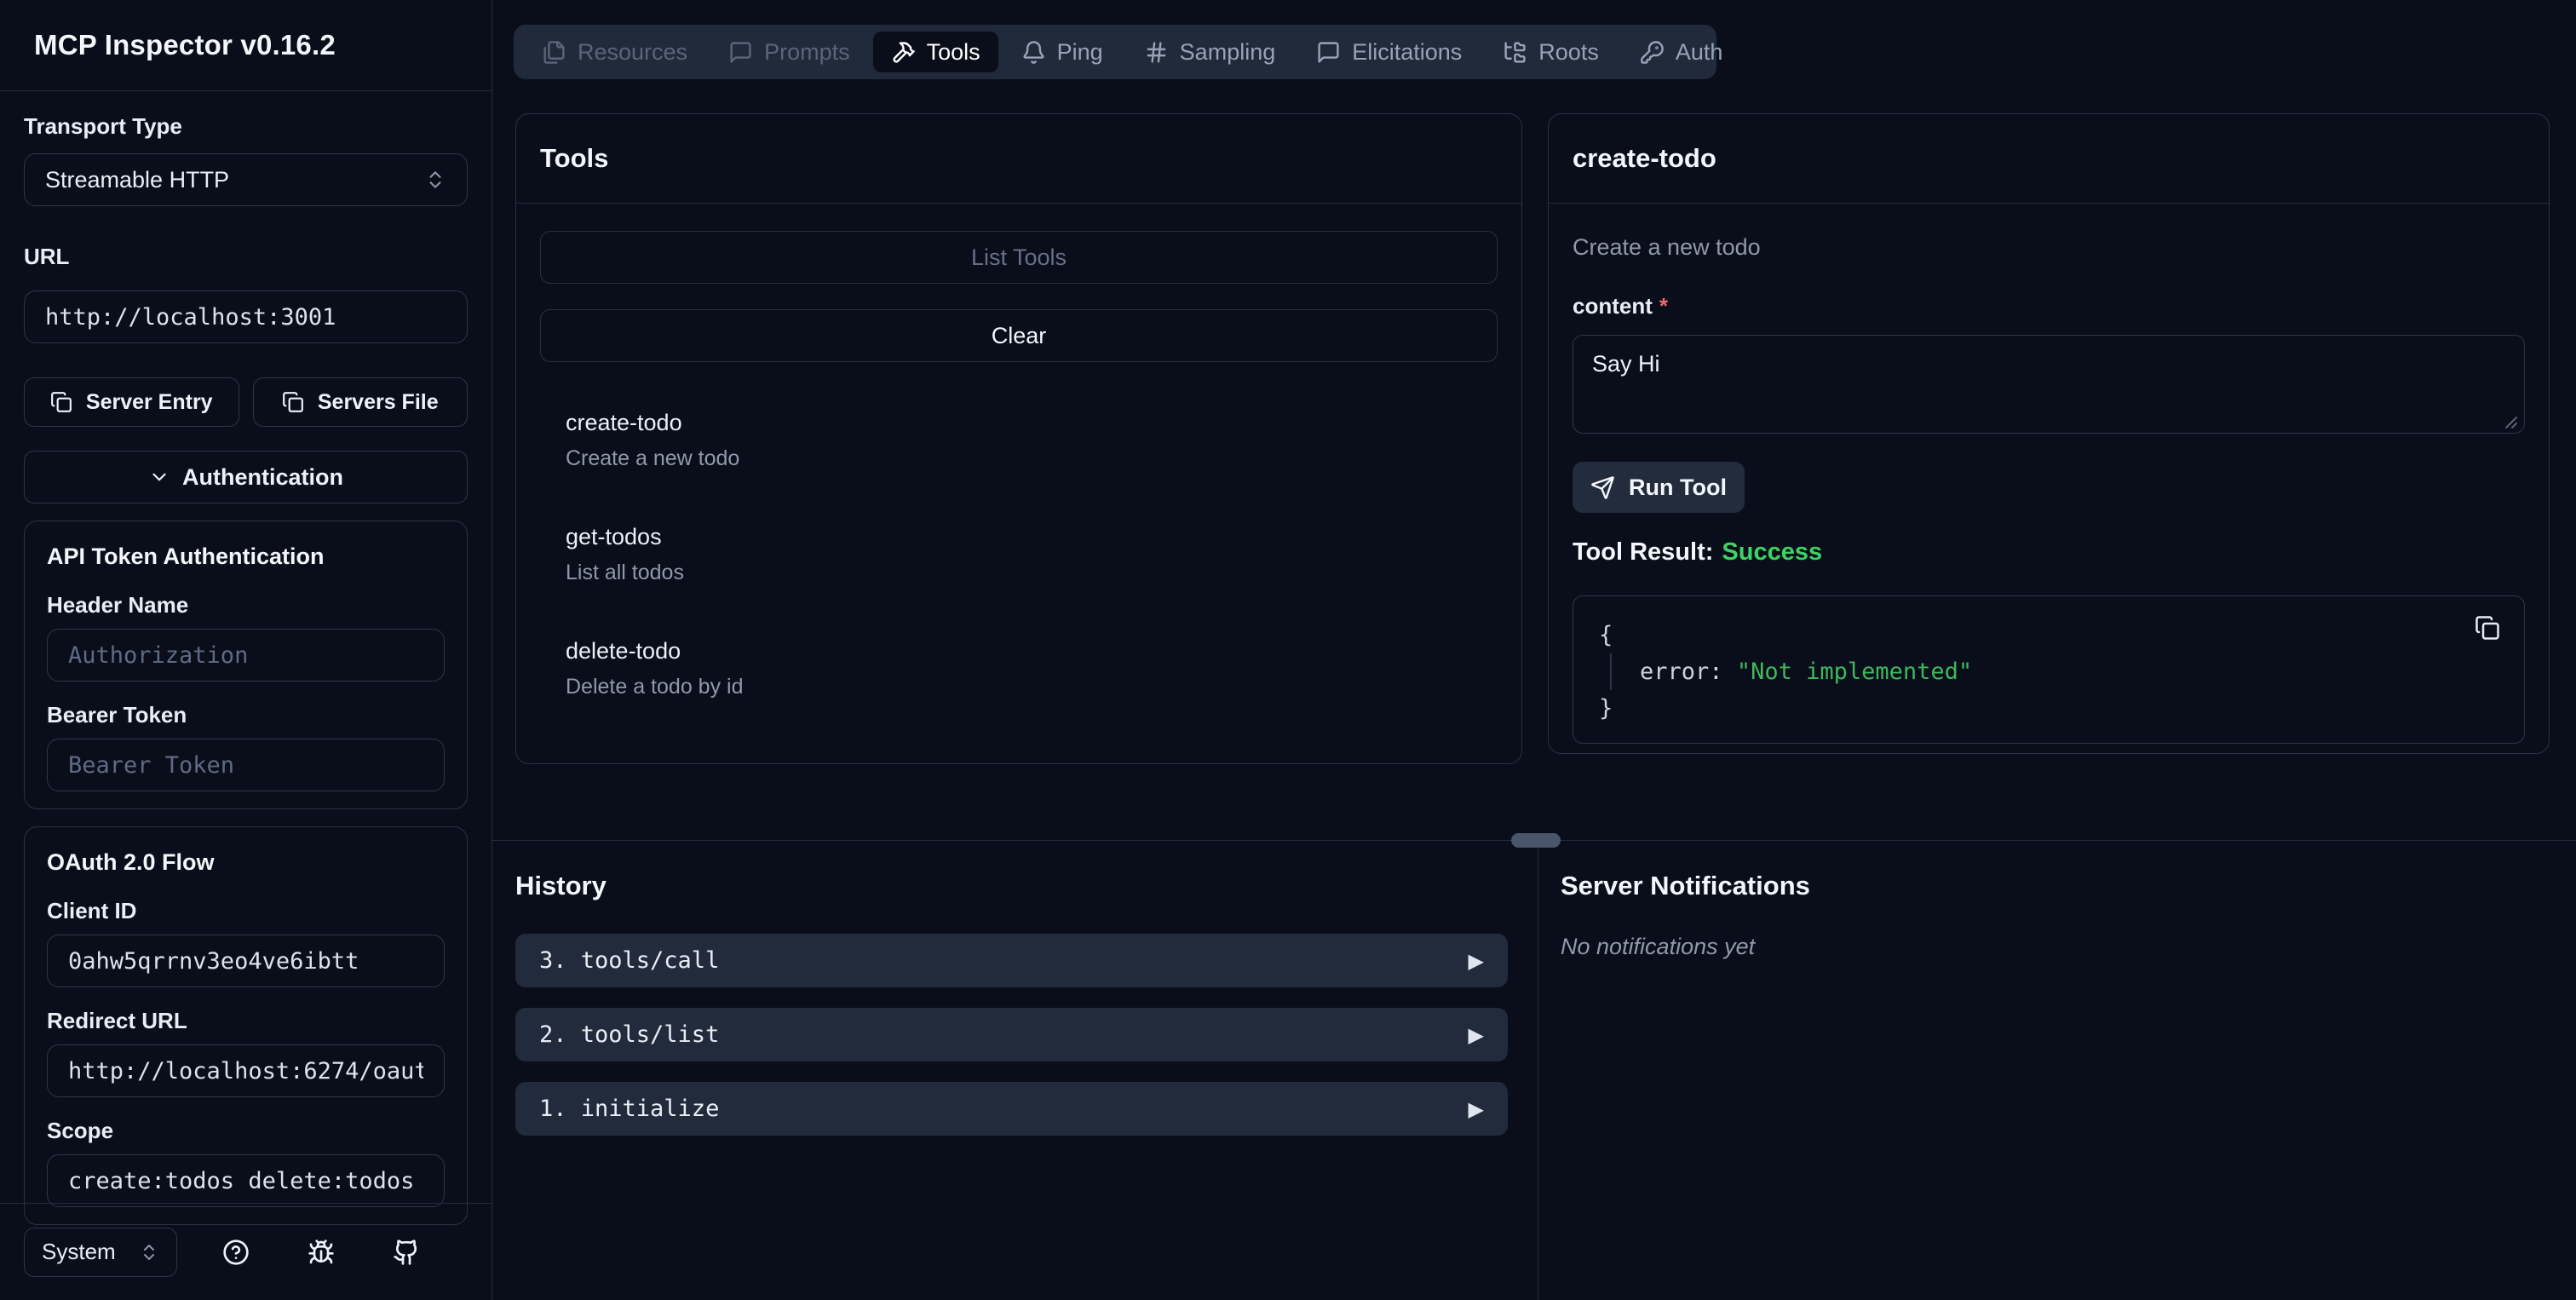 Image resolution: width=2576 pixels, height=1300 pixels. What do you see at coordinates (554, 52) in the screenshot?
I see `files-icon` at bounding box center [554, 52].